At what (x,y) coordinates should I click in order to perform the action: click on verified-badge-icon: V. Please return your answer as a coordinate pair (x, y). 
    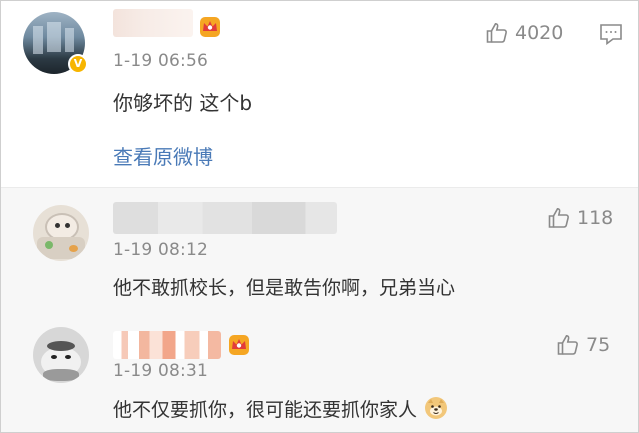
    Looking at the image, I should click on (78, 64).